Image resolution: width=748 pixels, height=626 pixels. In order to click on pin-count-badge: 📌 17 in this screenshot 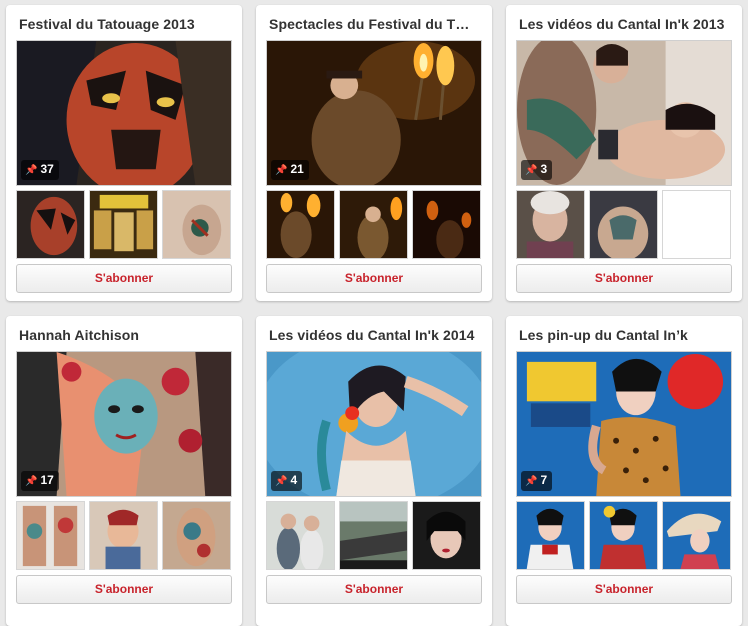, I will do `click(40, 481)`.